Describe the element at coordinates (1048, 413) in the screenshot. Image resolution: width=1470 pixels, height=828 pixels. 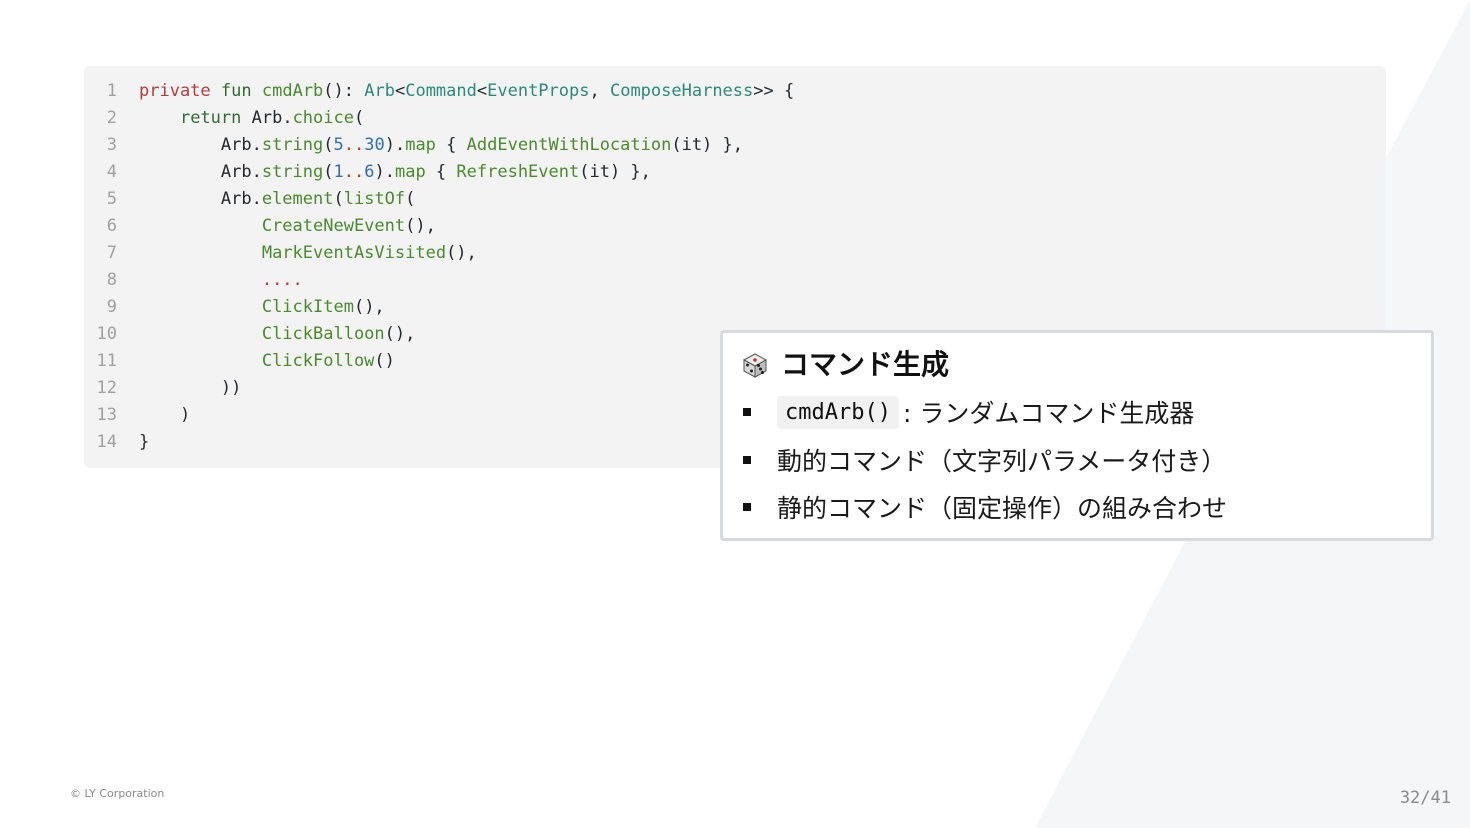
I see `bullet-text: : ランダムコマンド生成器` at that location.